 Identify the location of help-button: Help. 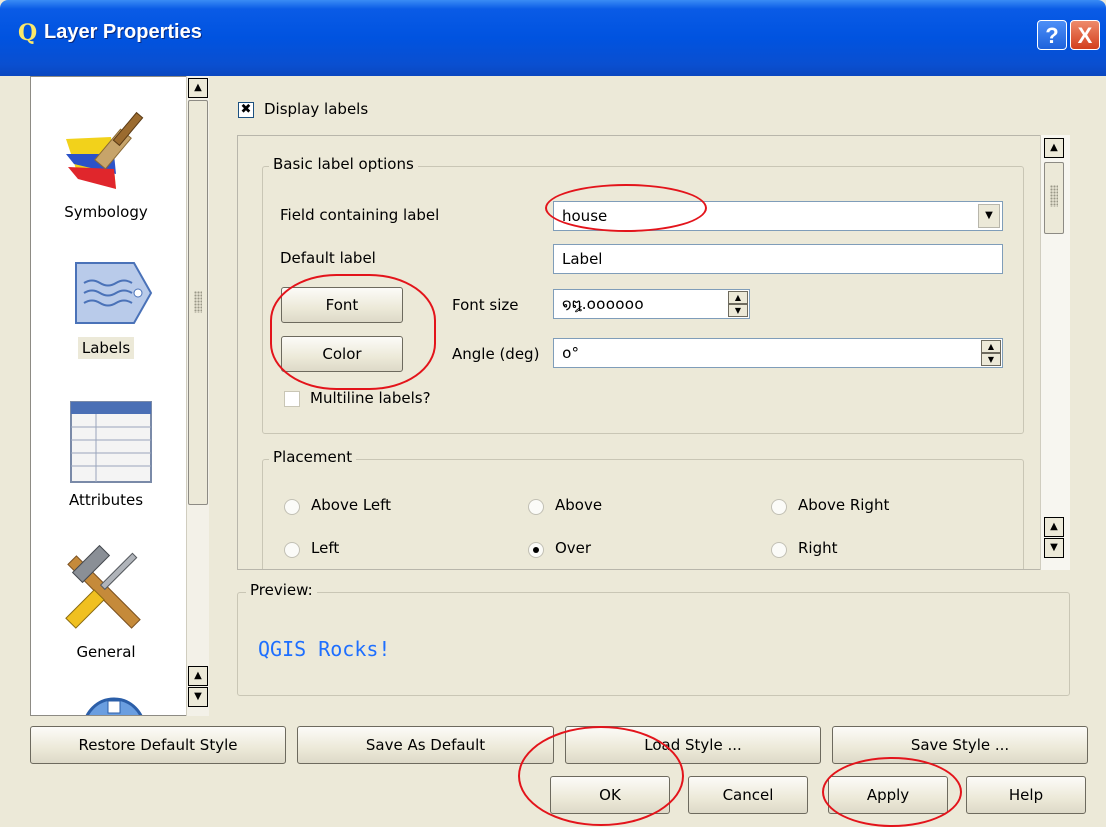
(1026, 795).